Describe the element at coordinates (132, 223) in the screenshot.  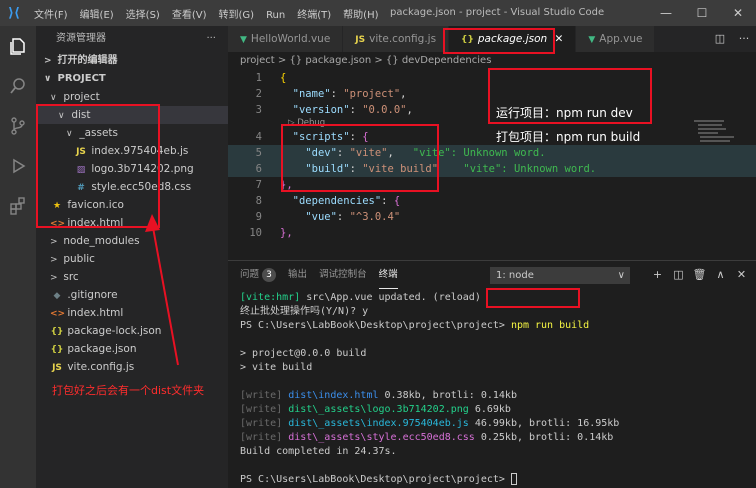
I see `tree-file-dist-index-html: <> index.html` at that location.